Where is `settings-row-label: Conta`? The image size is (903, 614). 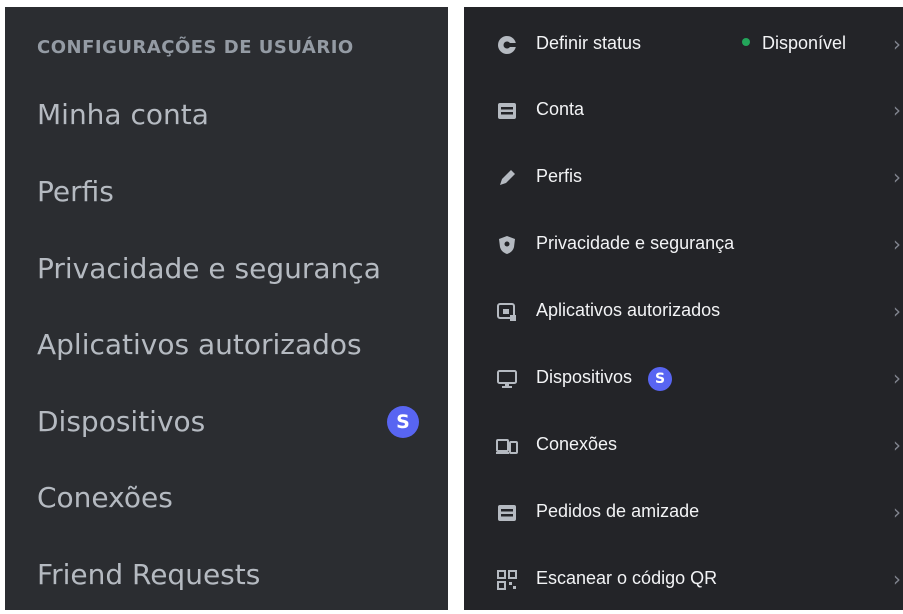 settings-row-label: Conta is located at coordinates (560, 109).